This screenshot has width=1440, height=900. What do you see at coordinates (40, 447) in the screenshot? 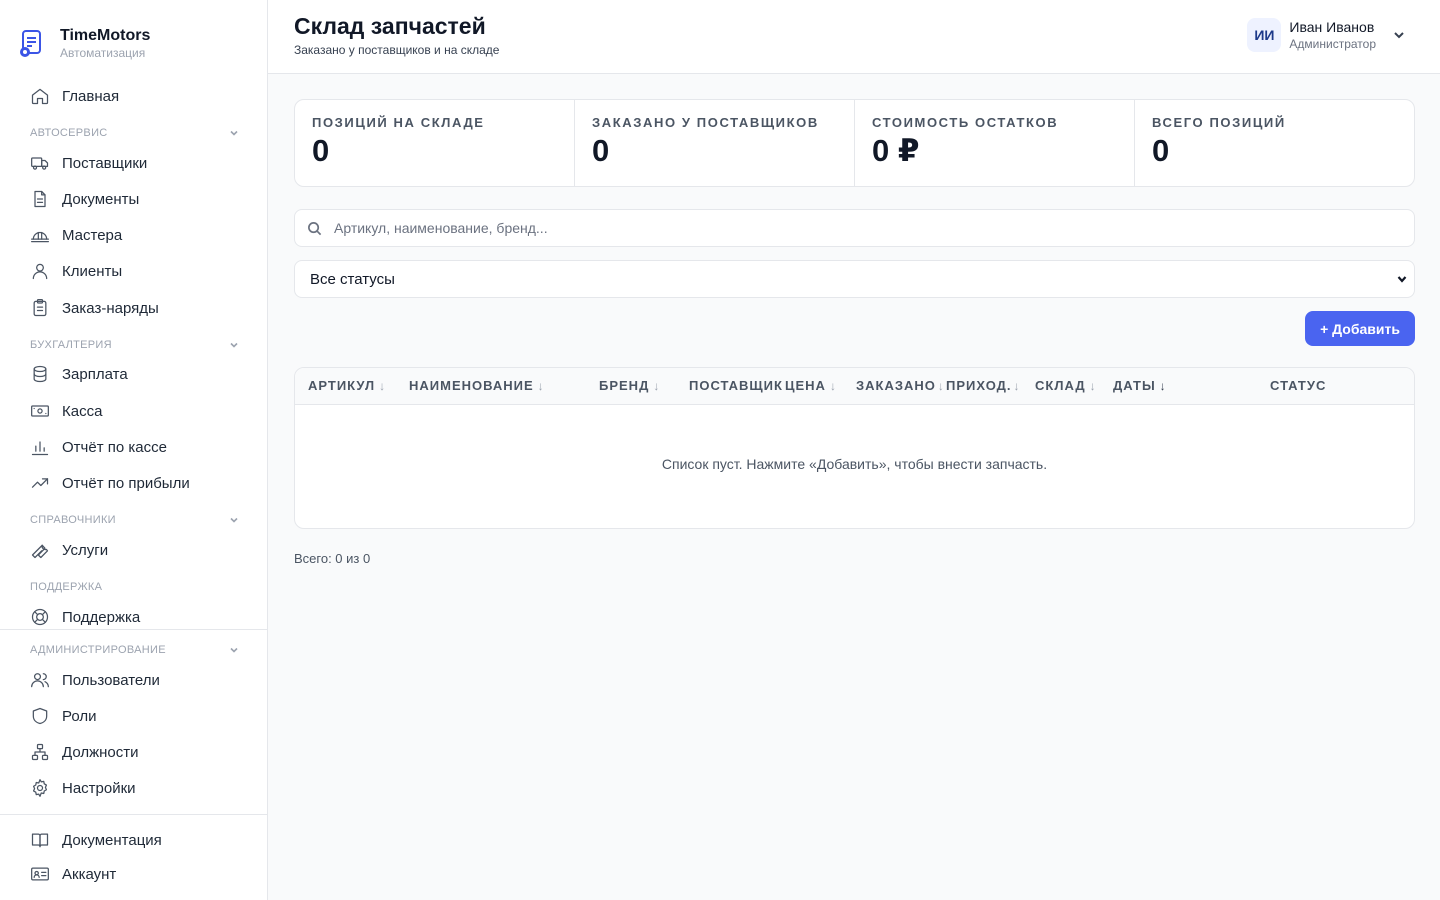
I see `bar-chart-icon` at bounding box center [40, 447].